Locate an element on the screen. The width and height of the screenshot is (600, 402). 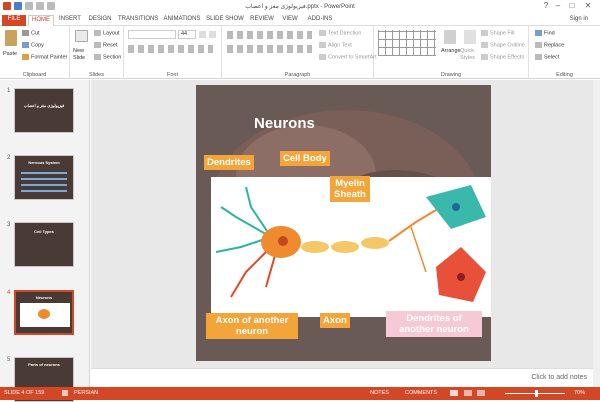
save-icon is located at coordinates (18, 6).